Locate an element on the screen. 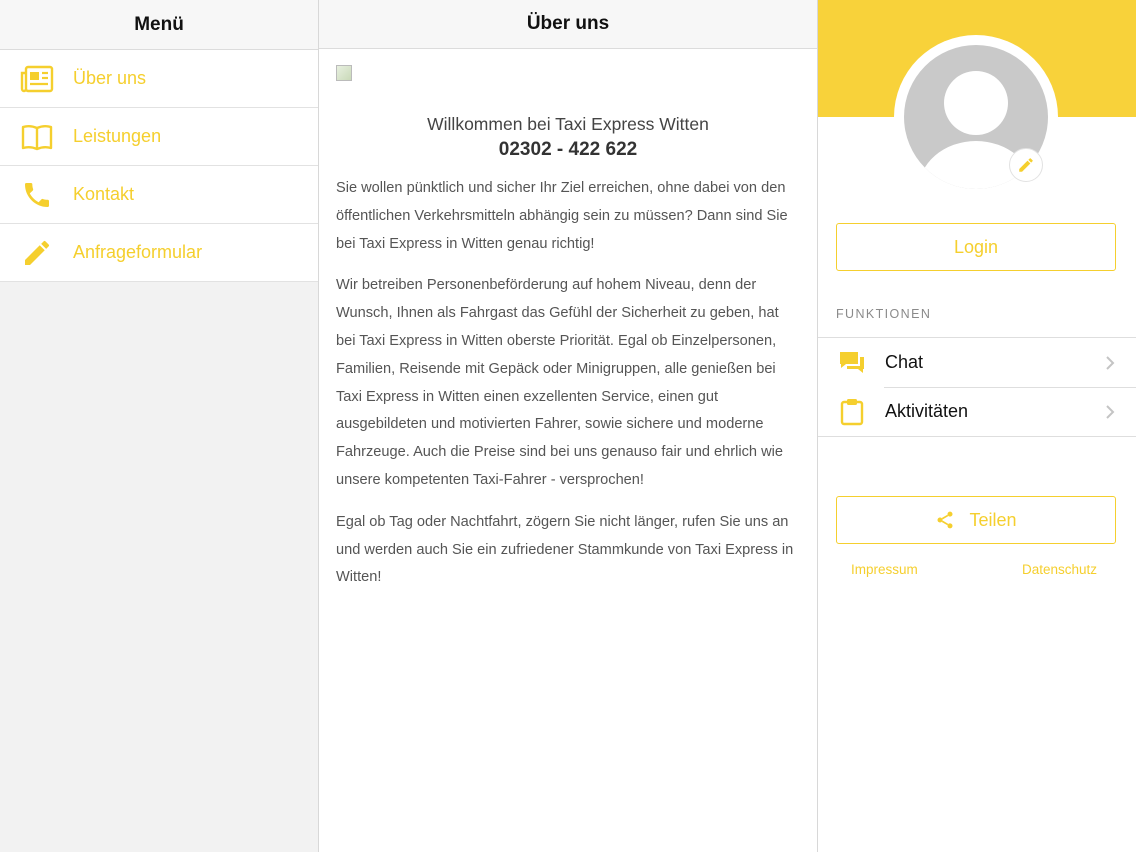 Image resolution: width=1136 pixels, height=852 pixels. login-label: Login is located at coordinates (976, 246).